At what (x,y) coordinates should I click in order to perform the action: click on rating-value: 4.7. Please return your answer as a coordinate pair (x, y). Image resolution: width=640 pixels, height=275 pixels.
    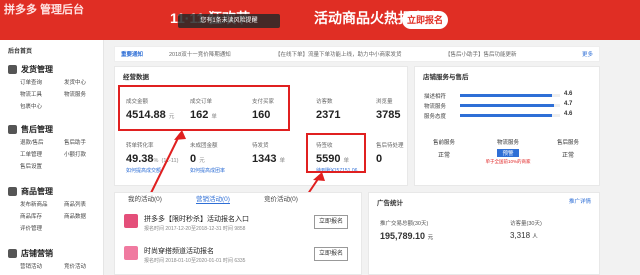
    Looking at the image, I should click on (568, 104).